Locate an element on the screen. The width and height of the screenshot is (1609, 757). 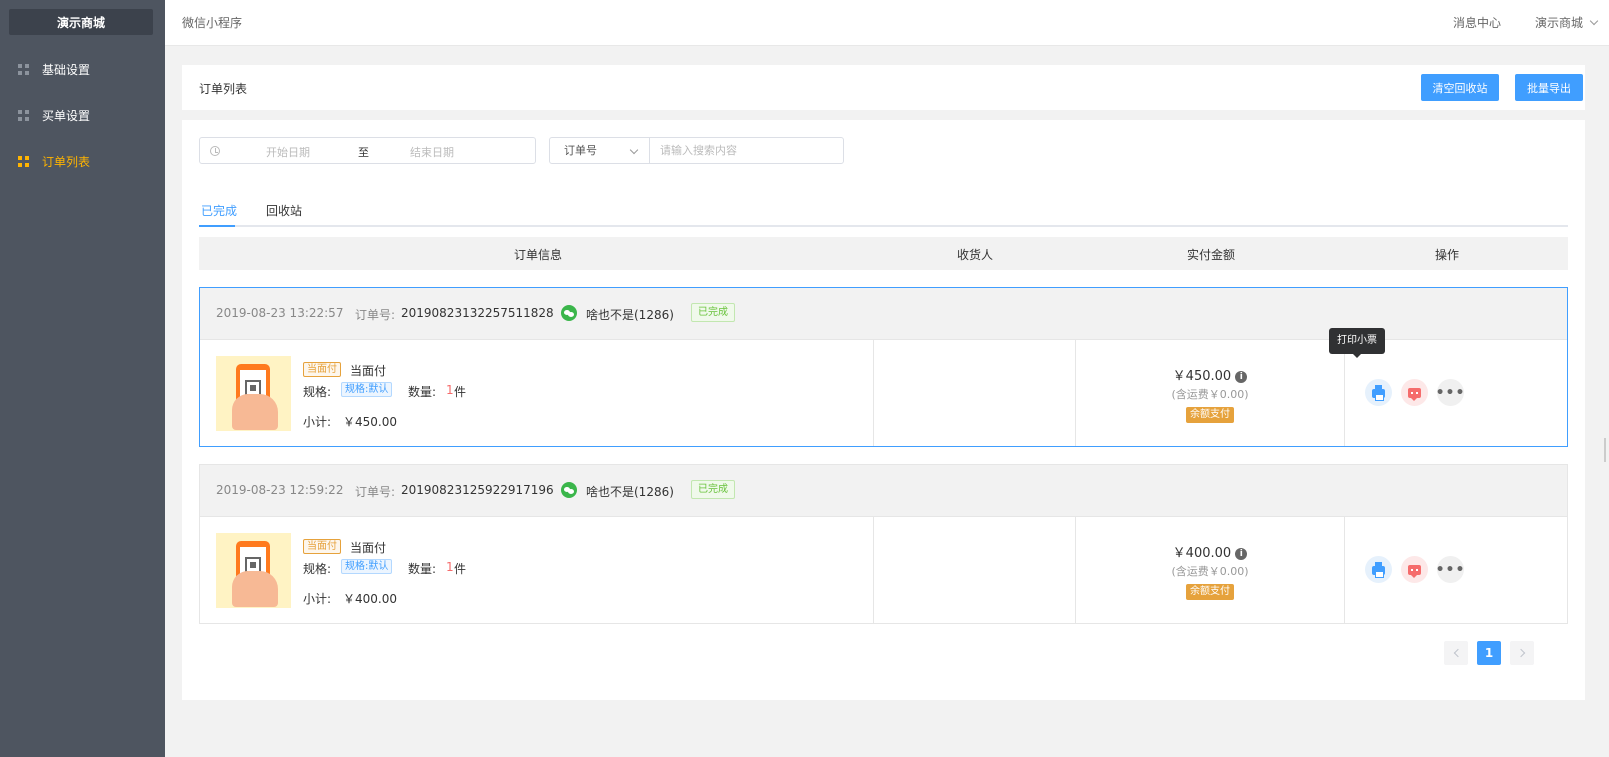
column-header-actions: 操作 is located at coordinates (1447, 255).